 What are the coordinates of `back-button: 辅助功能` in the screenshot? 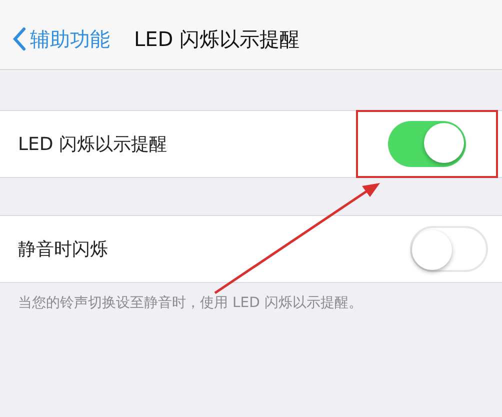 It's located at (61, 39).